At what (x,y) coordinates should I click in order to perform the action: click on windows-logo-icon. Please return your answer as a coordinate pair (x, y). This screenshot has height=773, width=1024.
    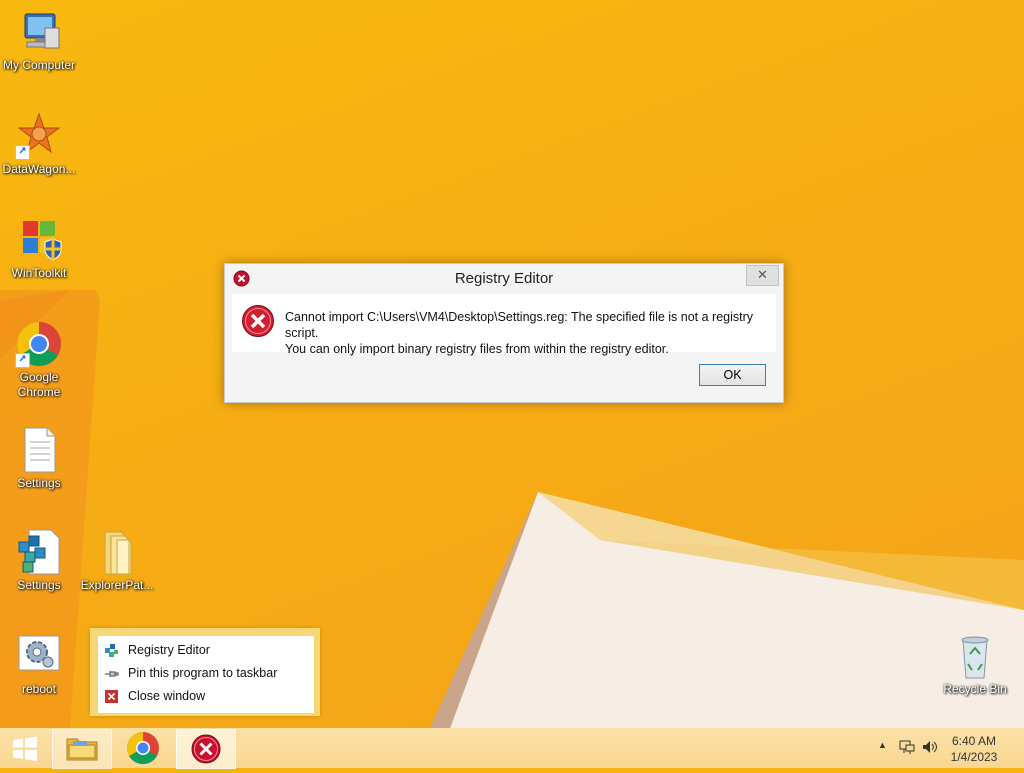
    Looking at the image, I should click on (25, 748).